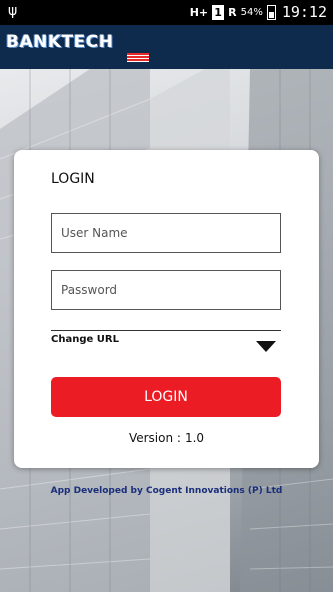  I want to click on chevron-down-icon, so click(266, 346).